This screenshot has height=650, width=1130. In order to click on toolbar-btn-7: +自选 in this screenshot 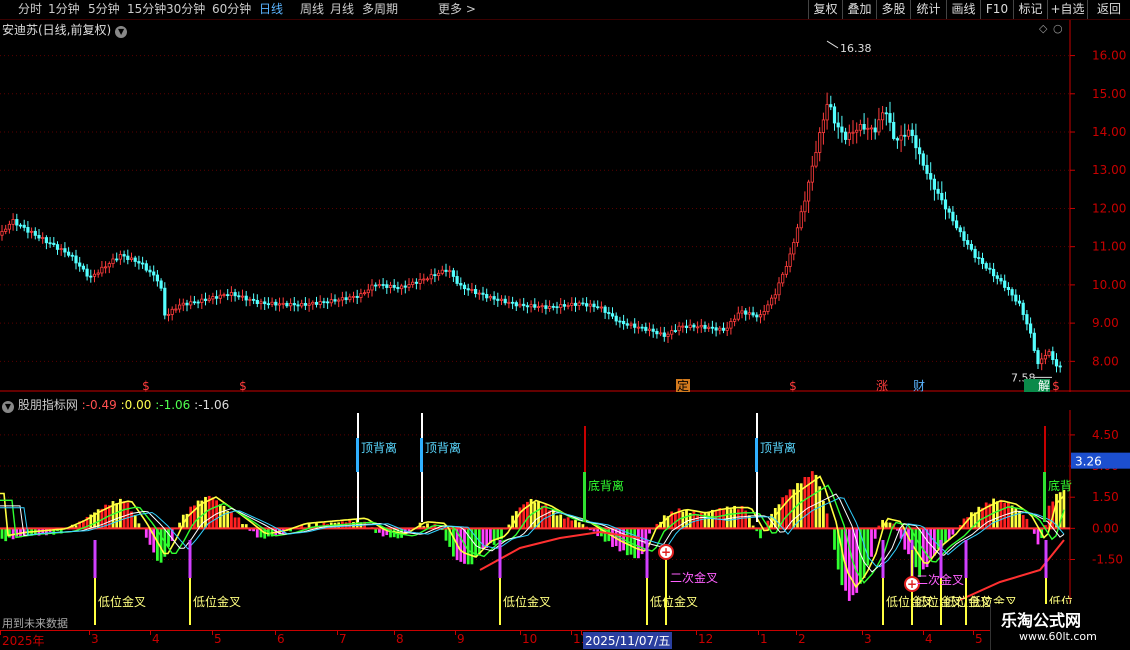, I will do `click(1067, 9)`.